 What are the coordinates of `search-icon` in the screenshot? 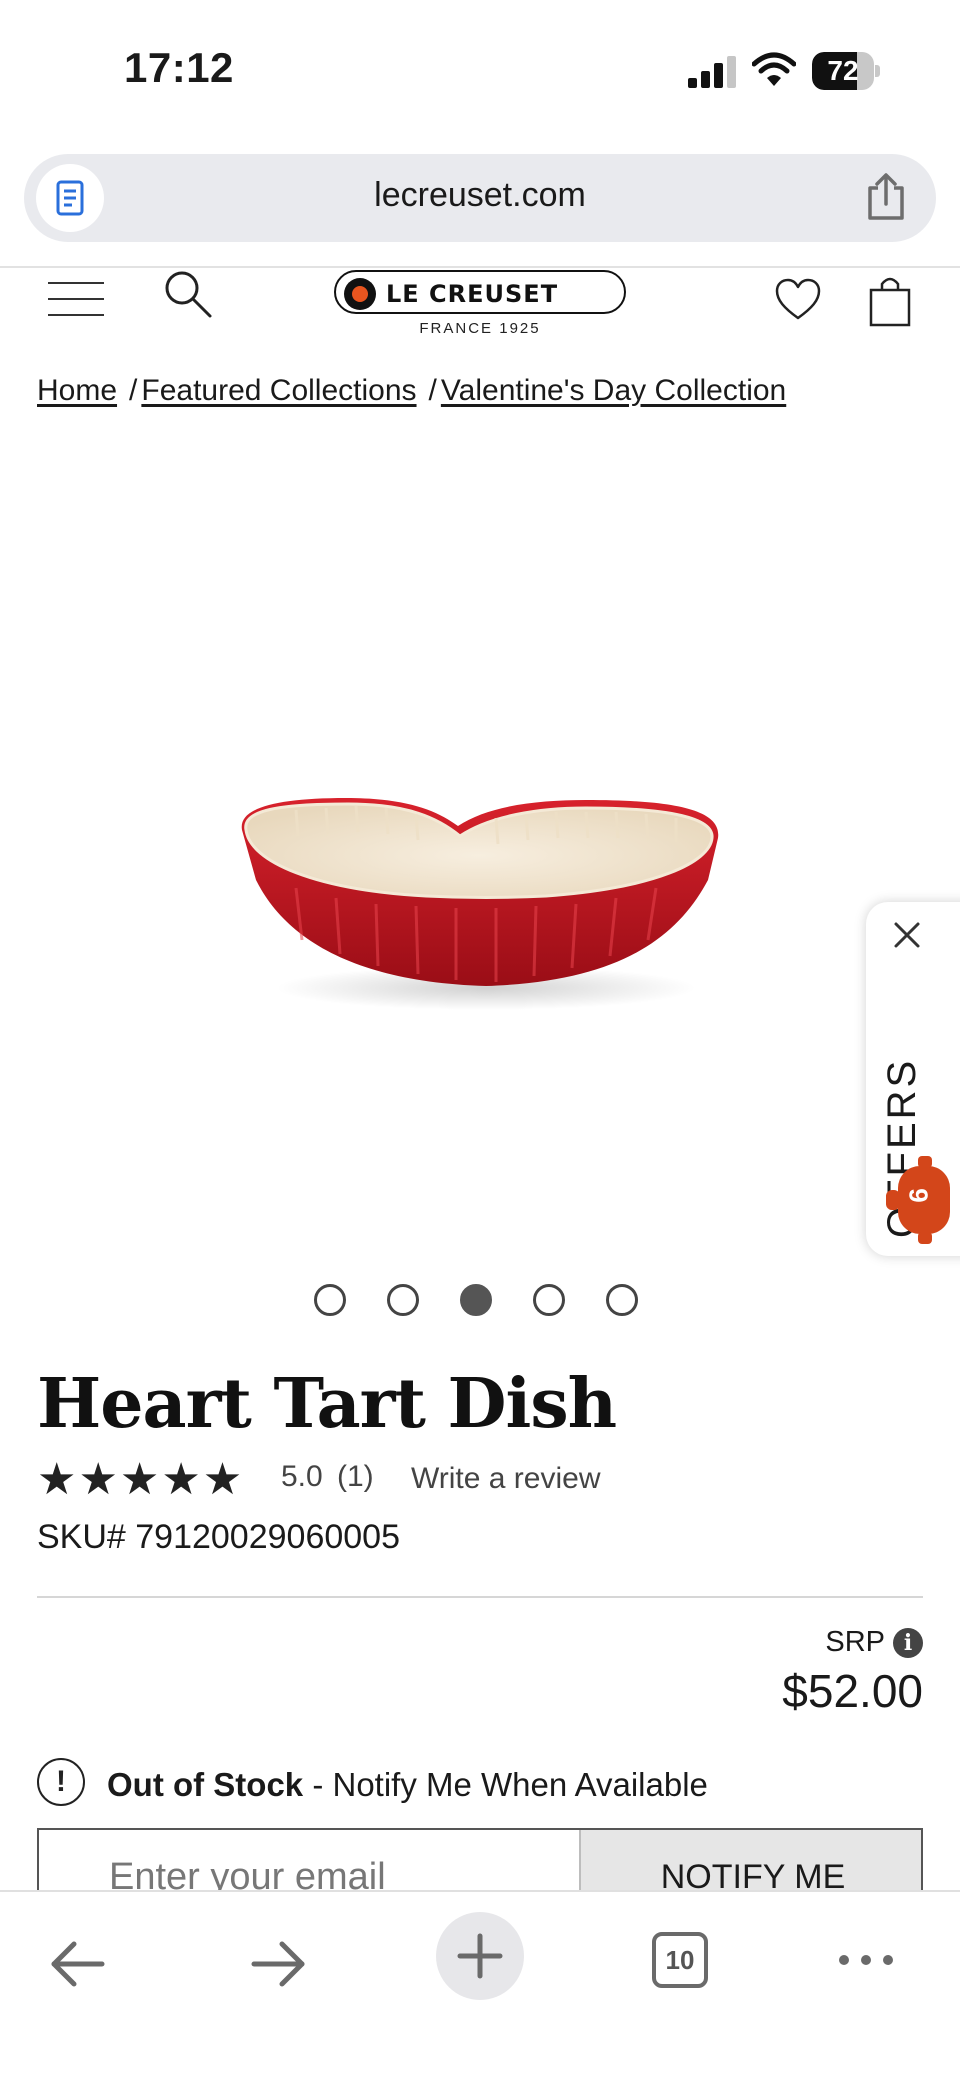 It's located at (188, 294).